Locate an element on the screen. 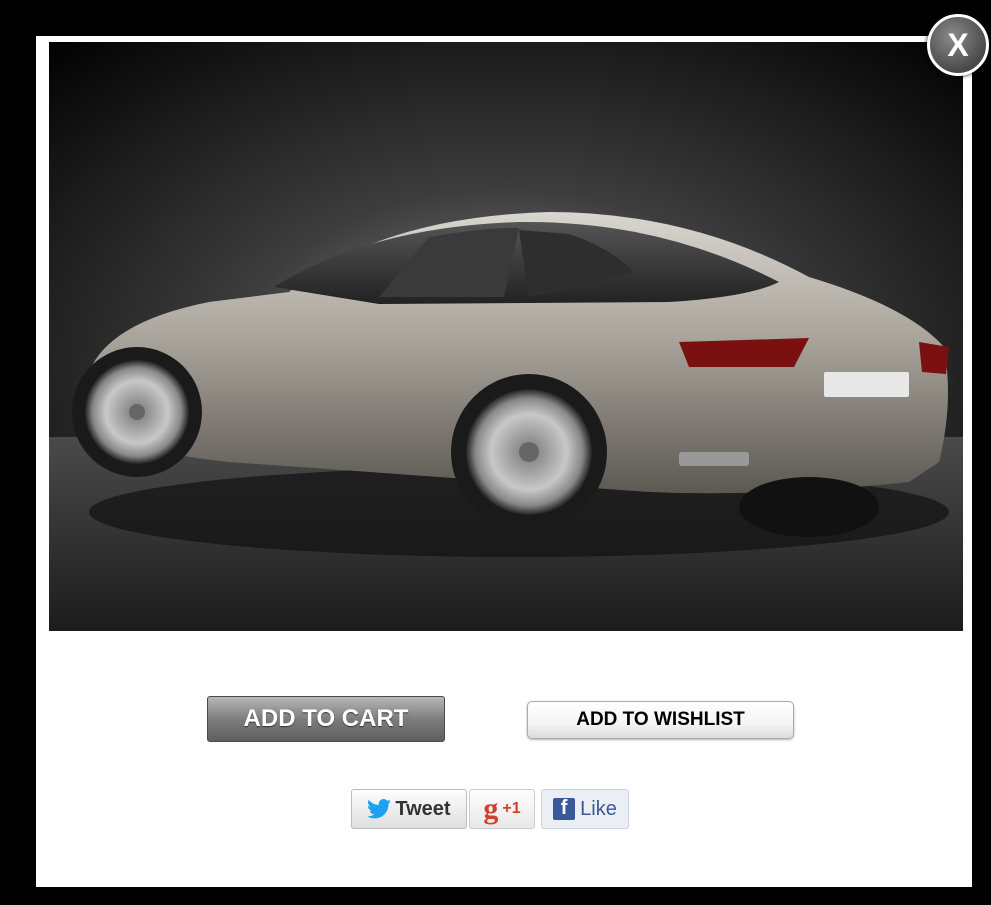 The image size is (991, 905). close-button: X is located at coordinates (958, 45).